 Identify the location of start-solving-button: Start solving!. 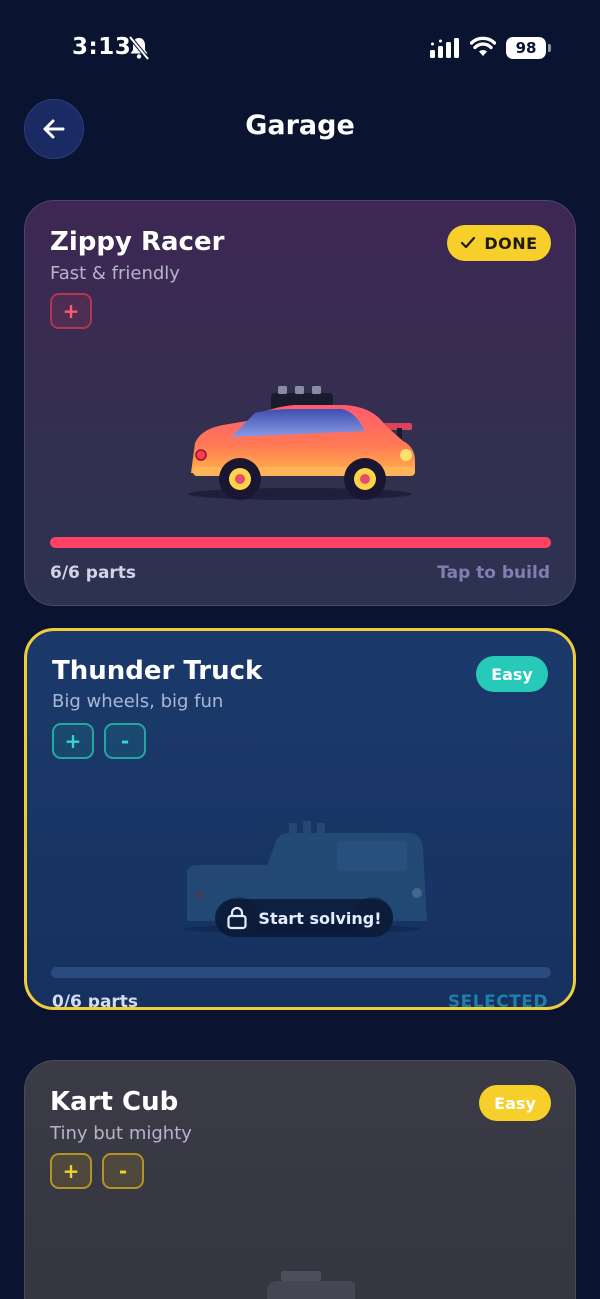
(304, 918).